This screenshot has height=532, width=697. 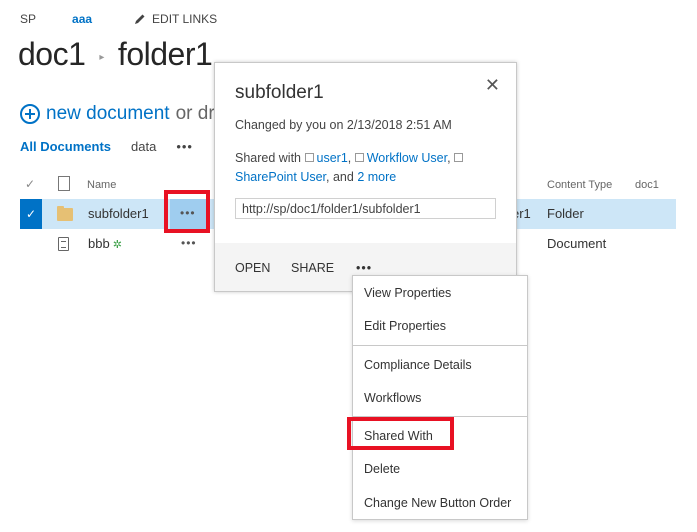 What do you see at coordinates (382, 469) in the screenshot?
I see `menu-item-delete: Delete` at bounding box center [382, 469].